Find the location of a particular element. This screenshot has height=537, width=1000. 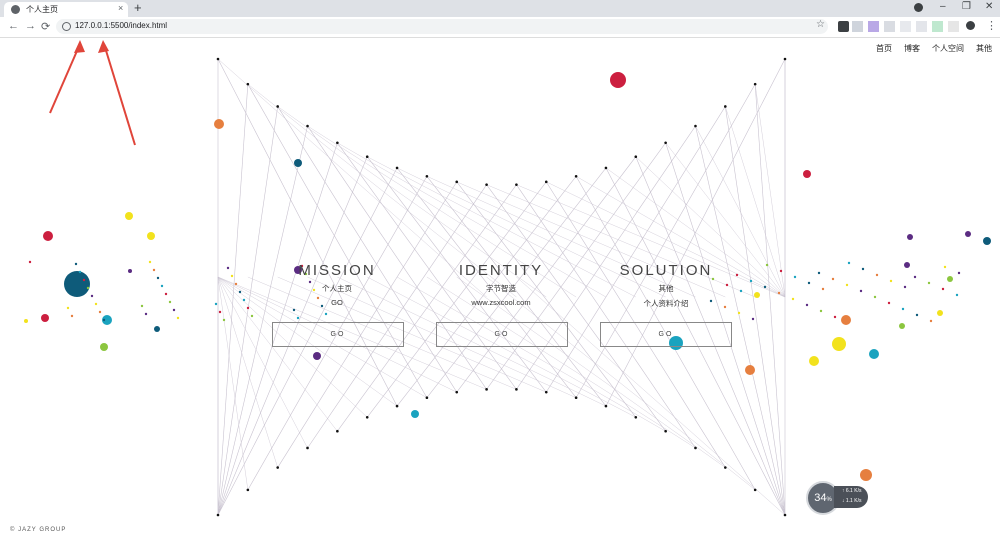

tab-close-button: × is located at coordinates (120, 8).